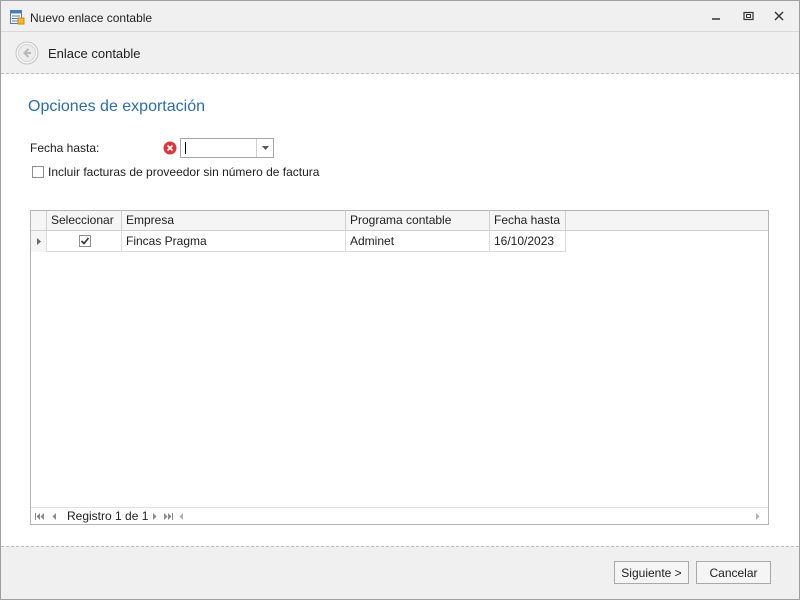 The image size is (800, 600). I want to click on scroll-right-button, so click(757, 516).